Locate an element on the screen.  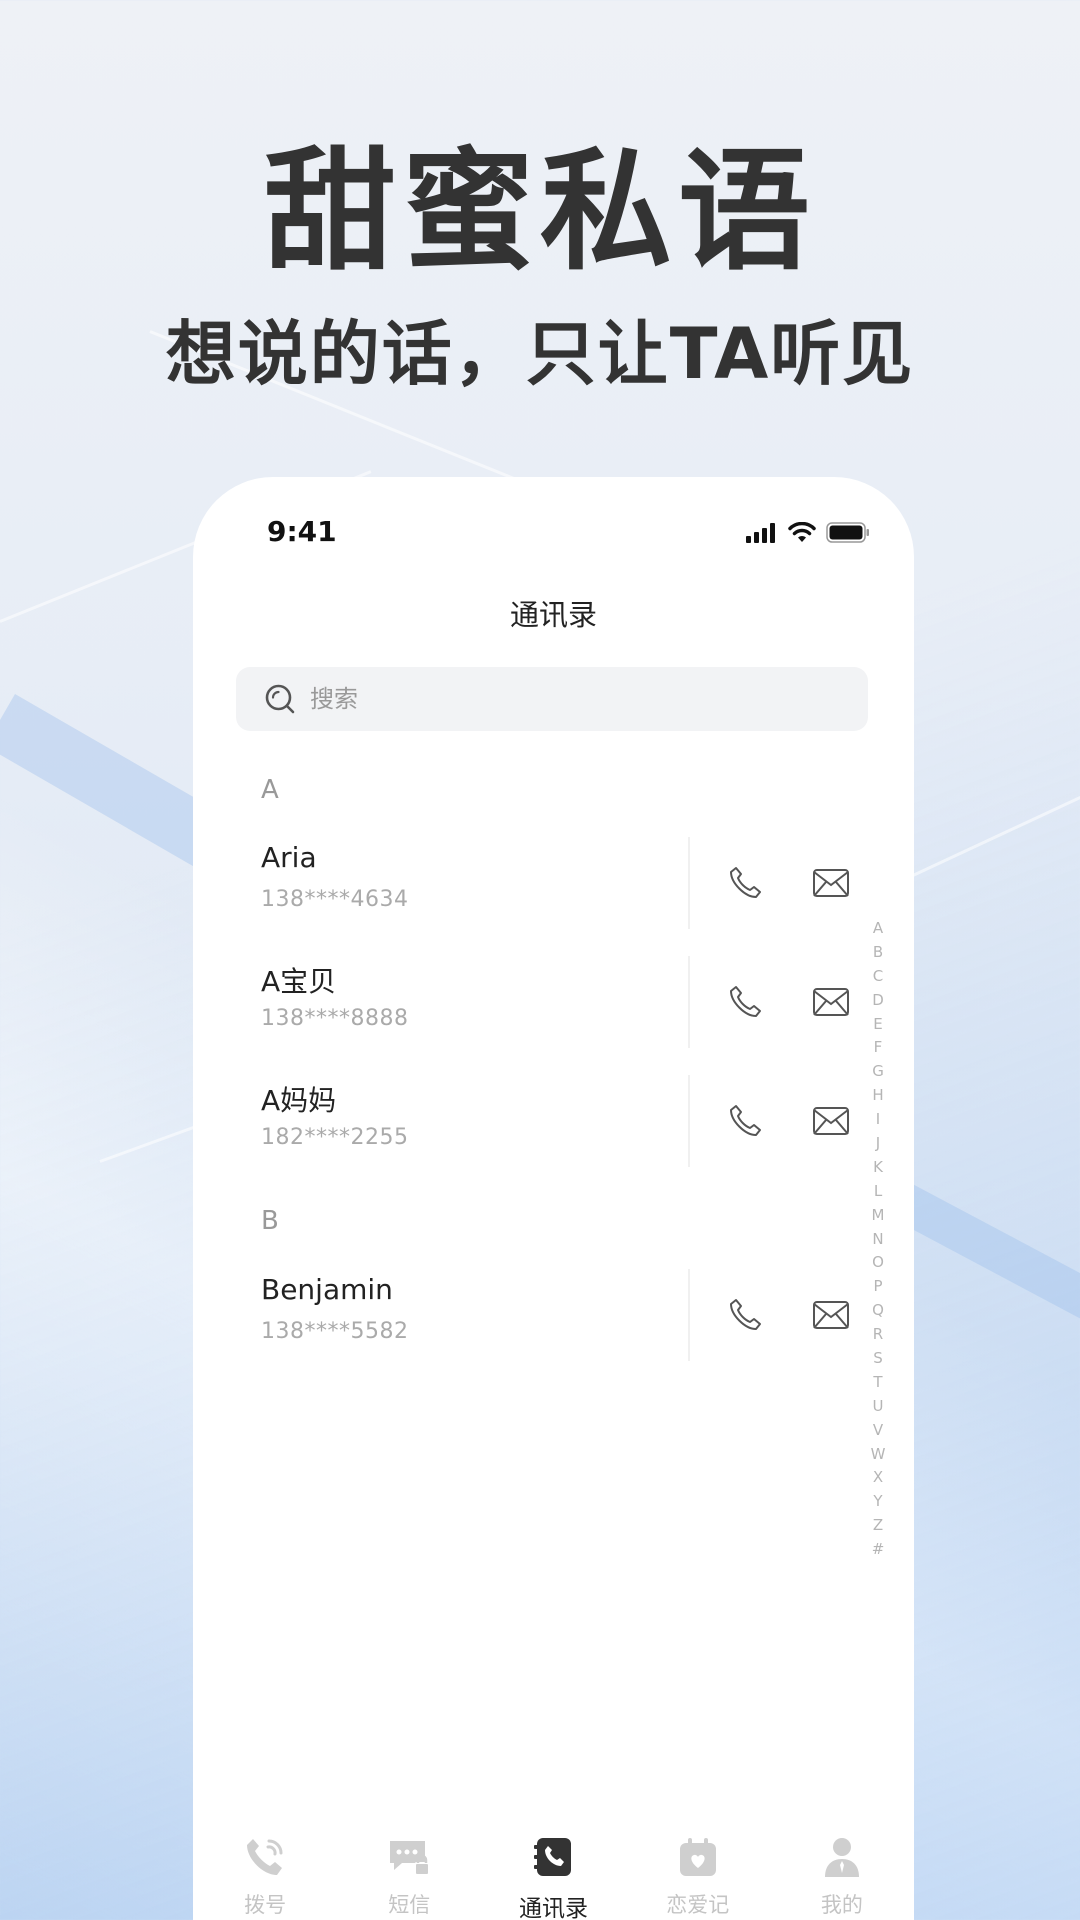
tab-label: 通讯录 is located at coordinates (553, 1908).